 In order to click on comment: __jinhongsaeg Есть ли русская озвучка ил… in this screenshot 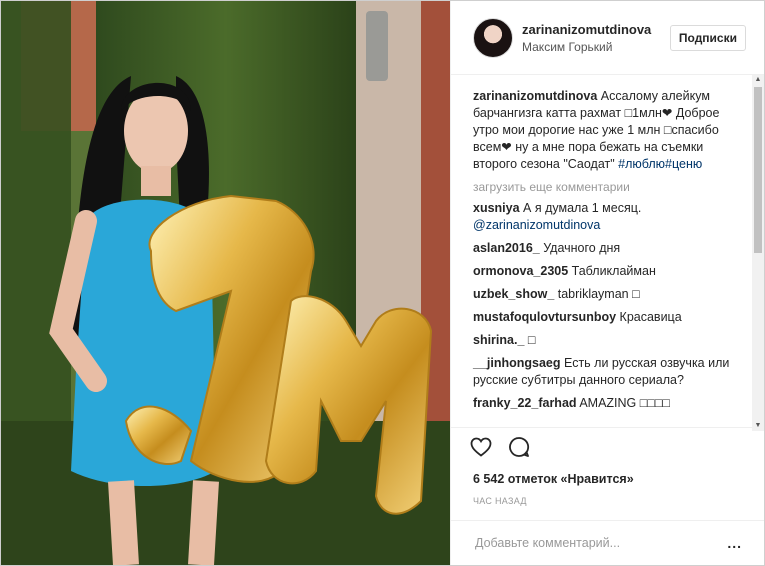, I will do `click(607, 372)`.